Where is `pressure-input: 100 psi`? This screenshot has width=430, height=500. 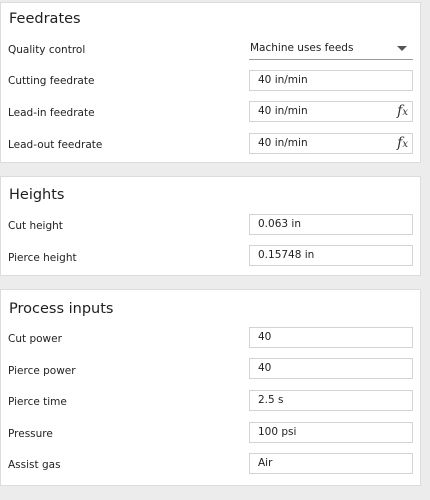
pressure-input: 100 psi is located at coordinates (331, 432).